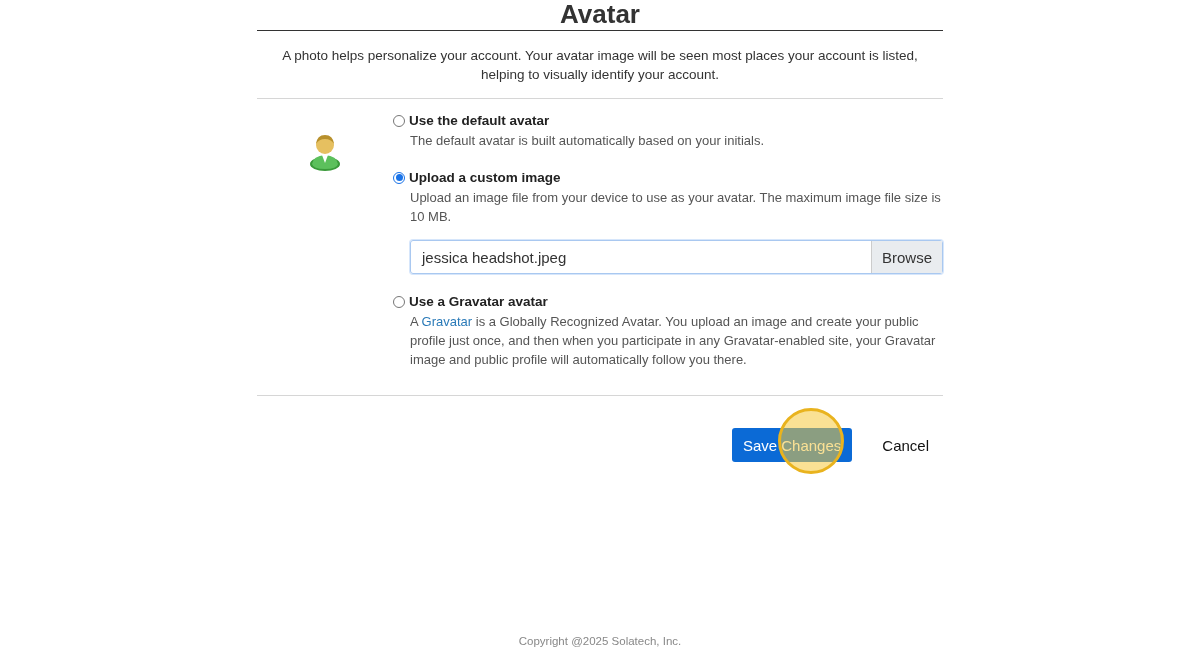 The width and height of the screenshot is (1200, 670). I want to click on save-button: Save Changes, so click(792, 445).